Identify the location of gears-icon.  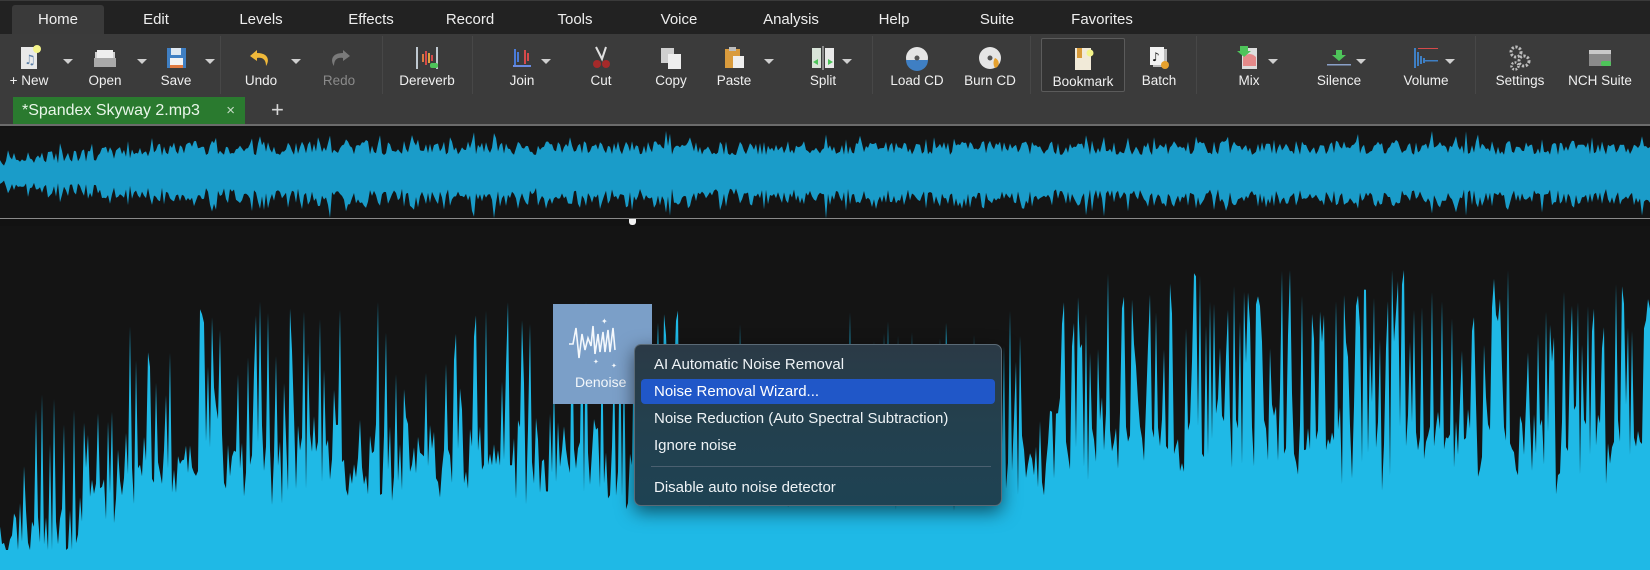
(1520, 58).